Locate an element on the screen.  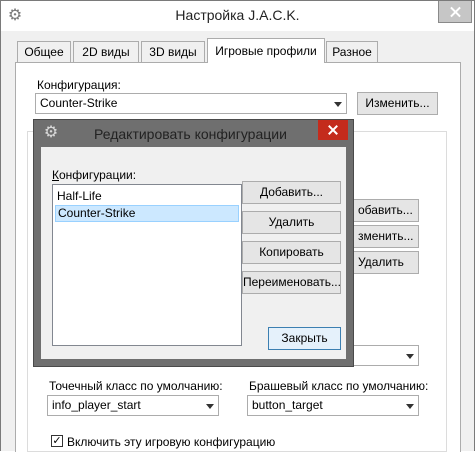
tab-general: Общее is located at coordinates (44, 51).